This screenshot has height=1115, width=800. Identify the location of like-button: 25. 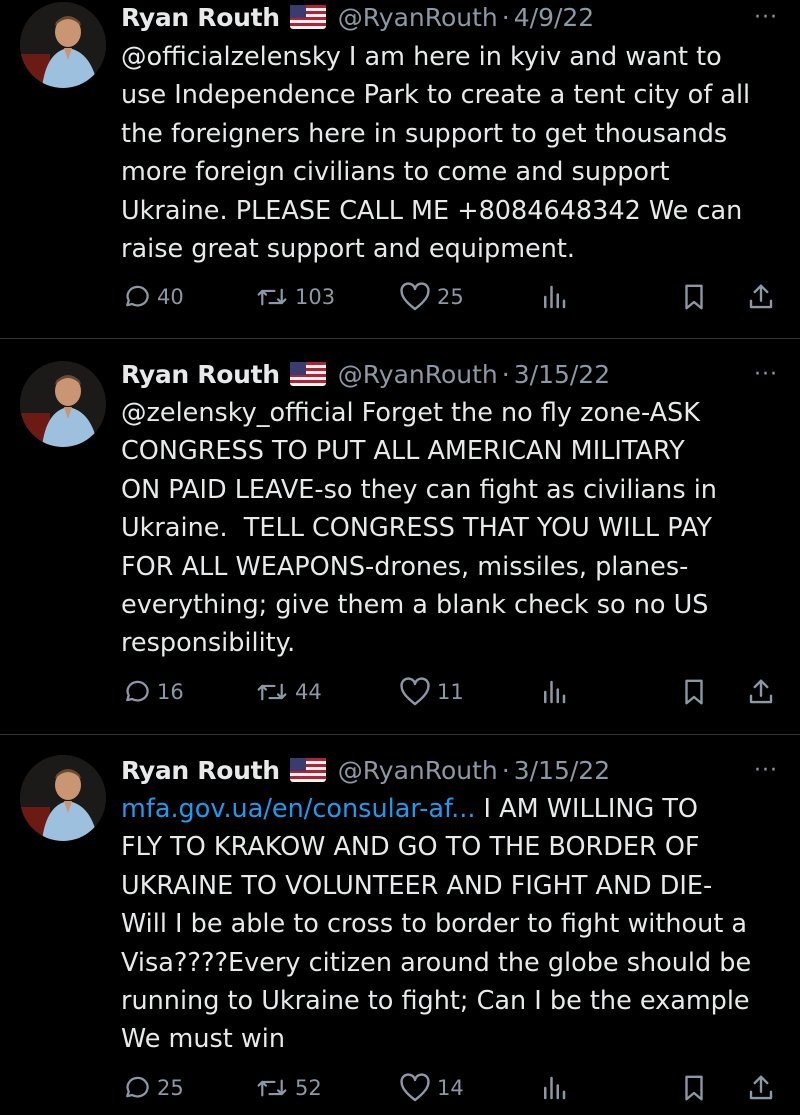
(431, 297).